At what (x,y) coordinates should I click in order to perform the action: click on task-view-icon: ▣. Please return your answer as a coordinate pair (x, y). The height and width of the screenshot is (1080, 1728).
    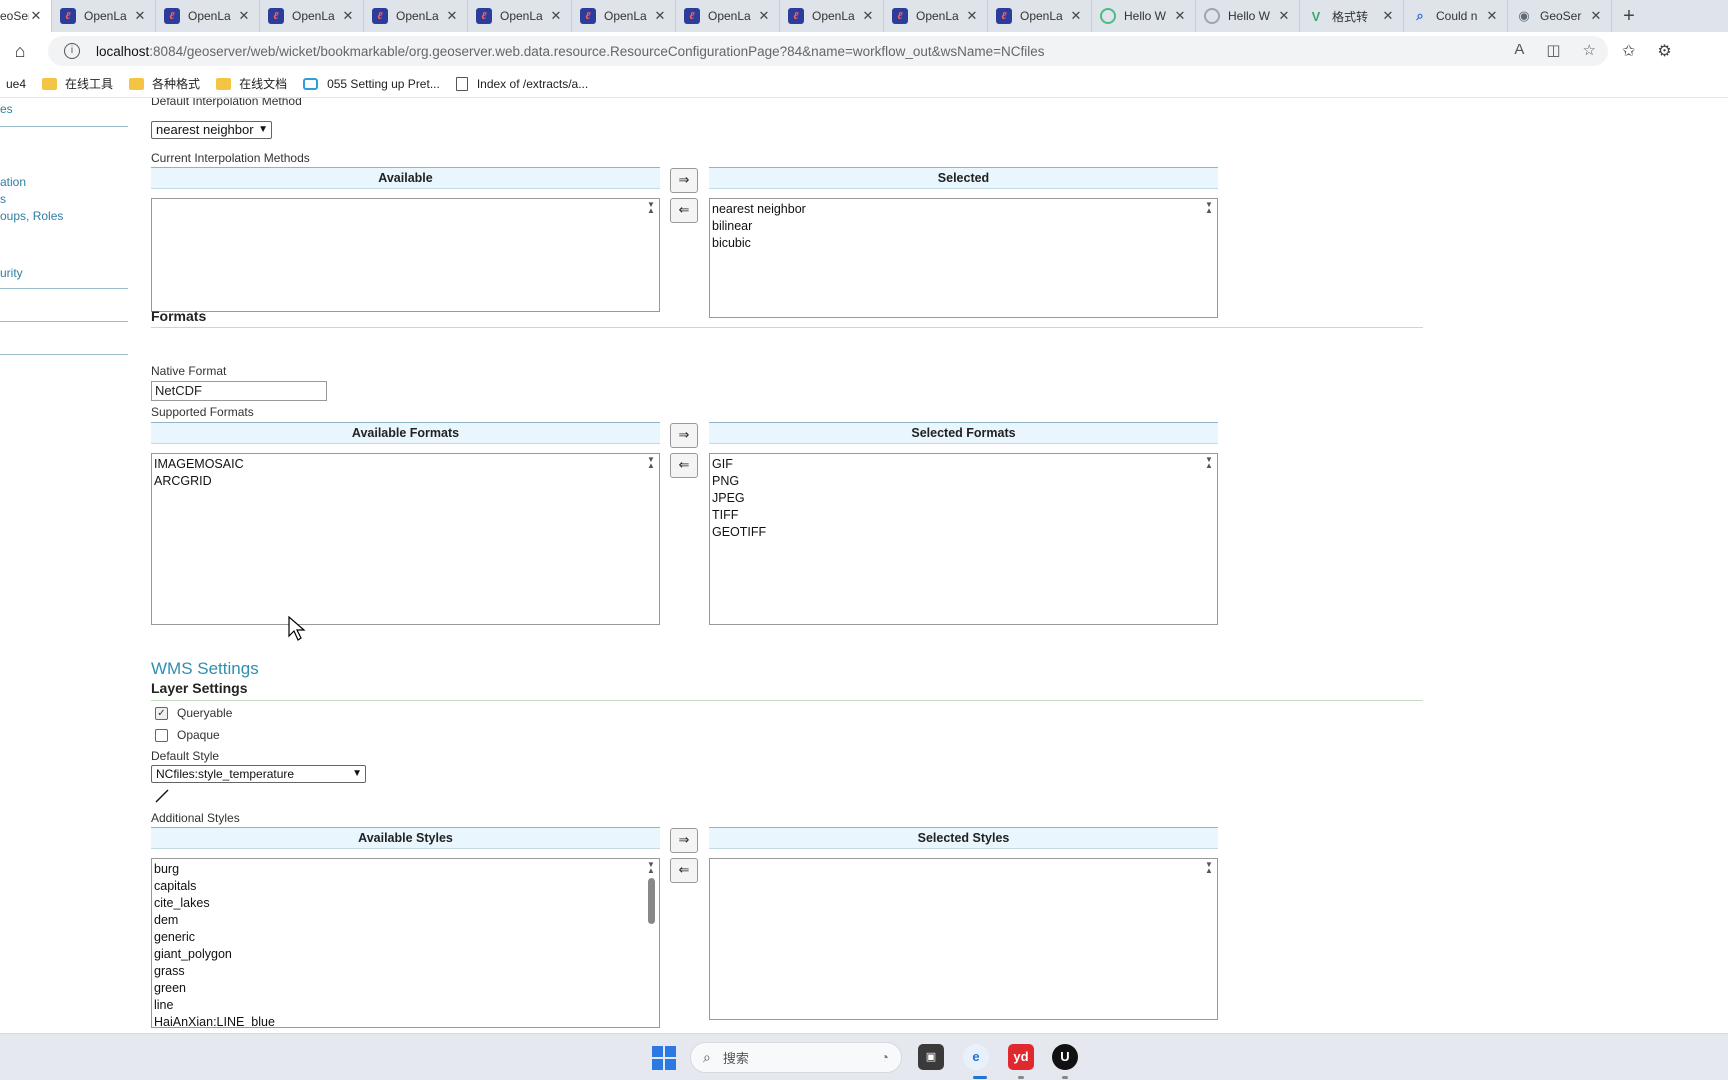
    Looking at the image, I should click on (931, 1057).